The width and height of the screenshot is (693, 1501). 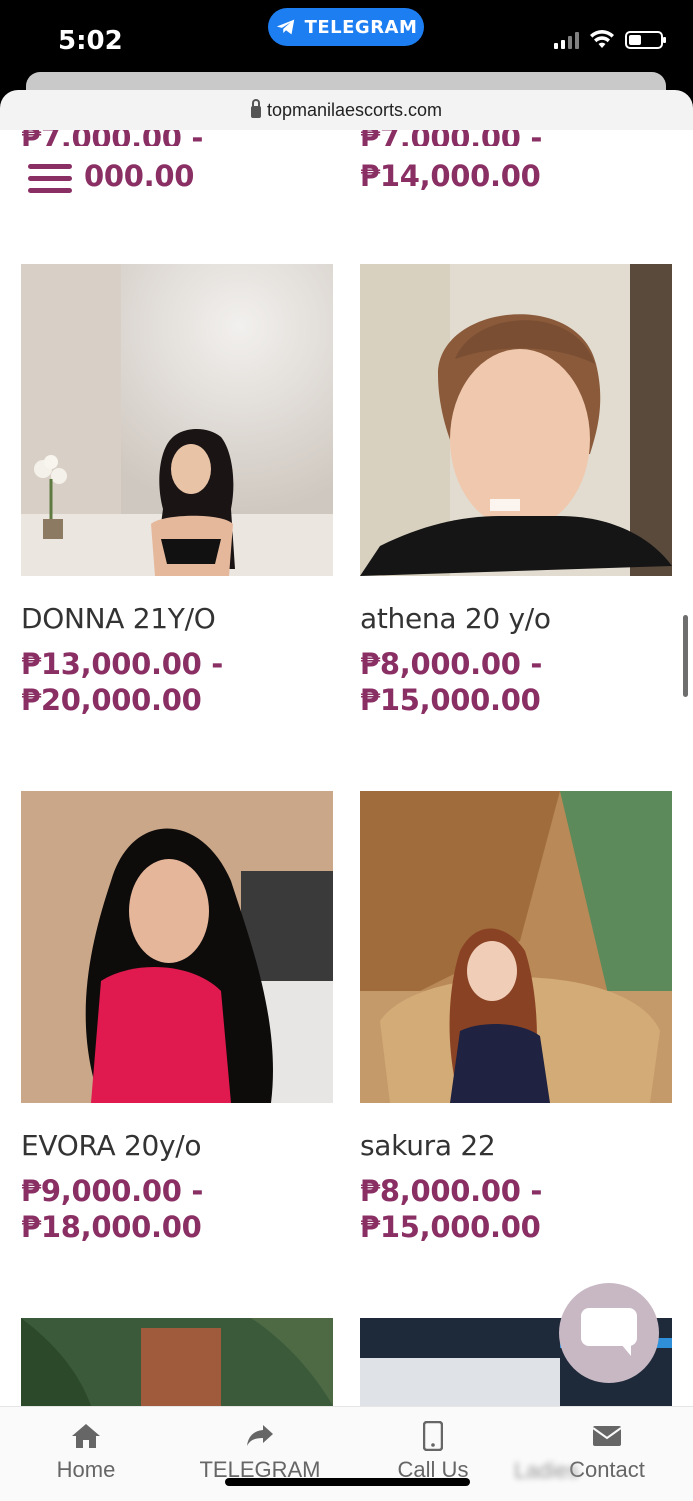 What do you see at coordinates (112, 138) in the screenshot?
I see `partial-price-from-left: ₱7,000.00 -` at bounding box center [112, 138].